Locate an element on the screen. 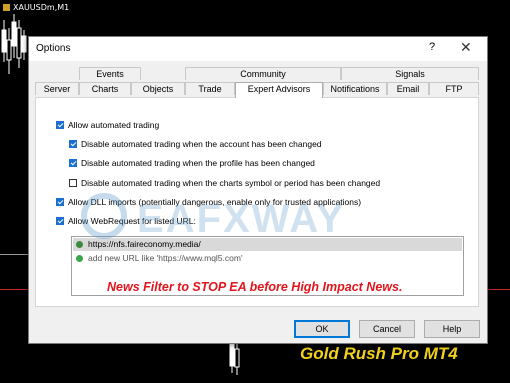  tab-objects: Objects is located at coordinates (158, 88).